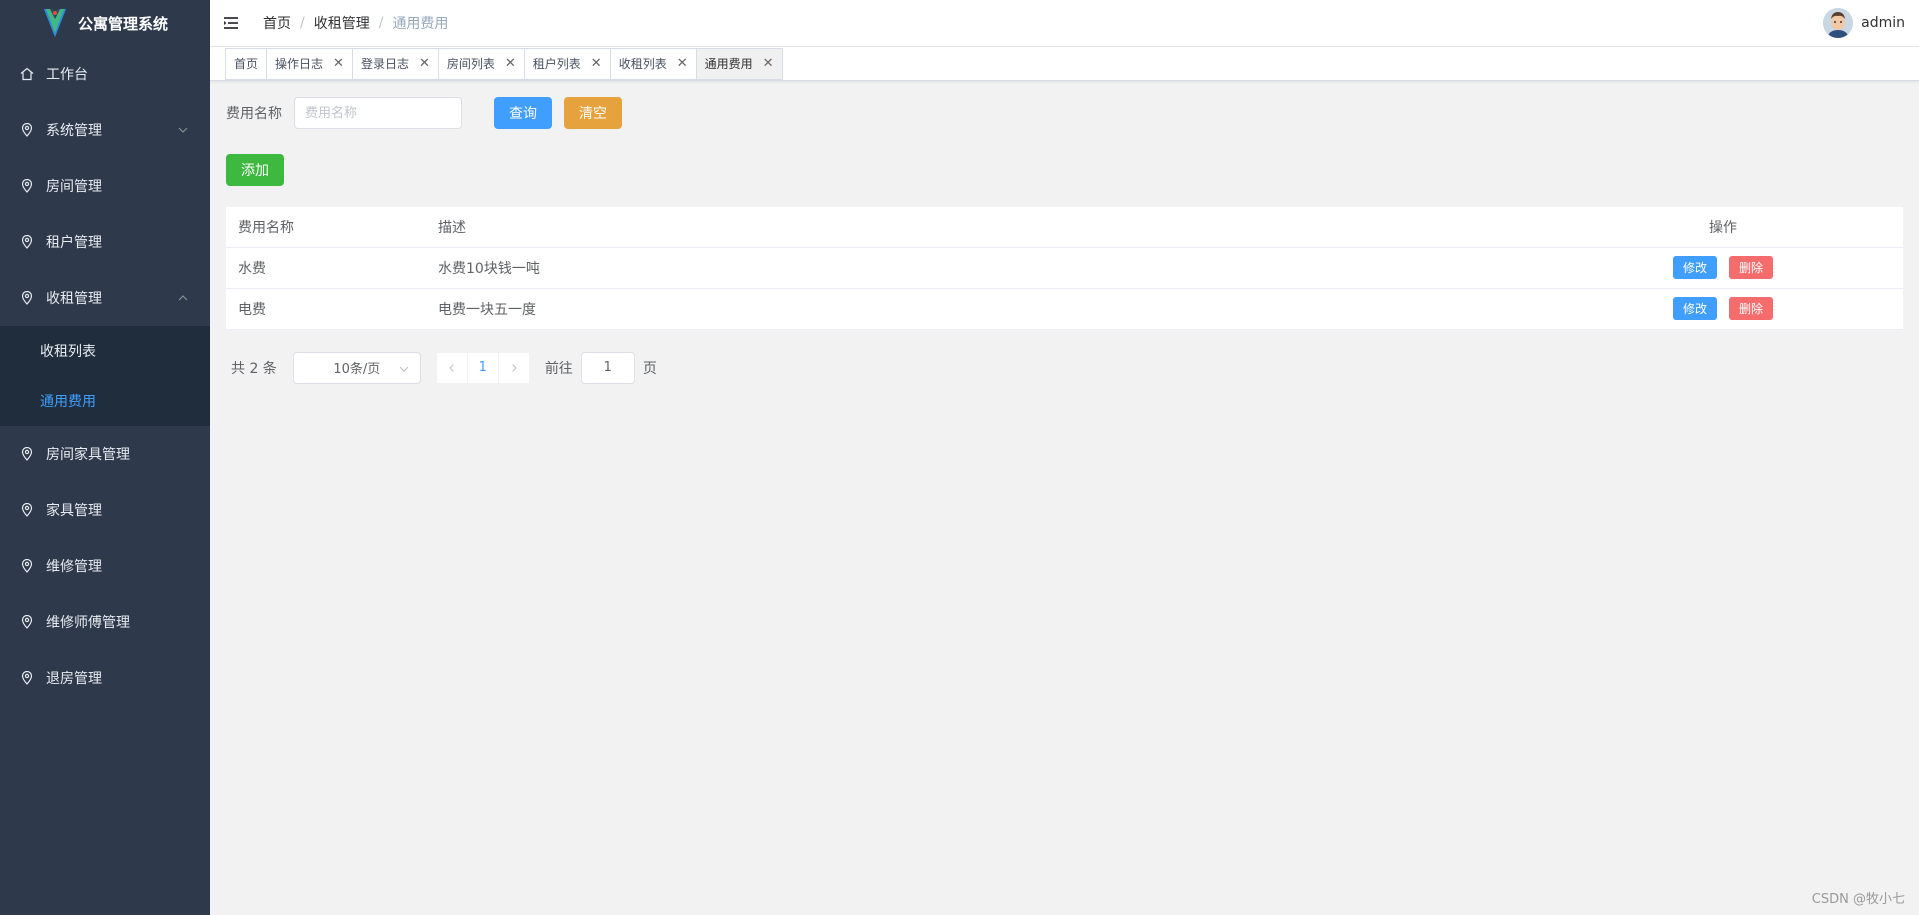  I want to click on fees-table: 费用名称 描述 操作 水费 水费10块钱一吨 修改 删除 电费 电费一块五一度, so click(1064, 268).